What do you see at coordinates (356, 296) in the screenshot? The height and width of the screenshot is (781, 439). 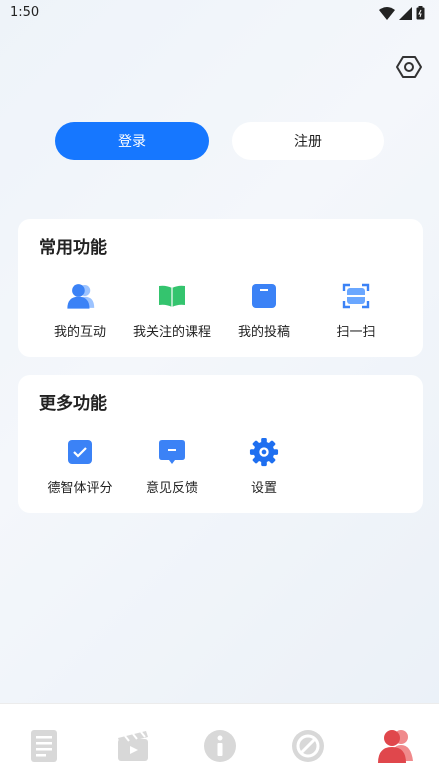 I see `scan-icon` at bounding box center [356, 296].